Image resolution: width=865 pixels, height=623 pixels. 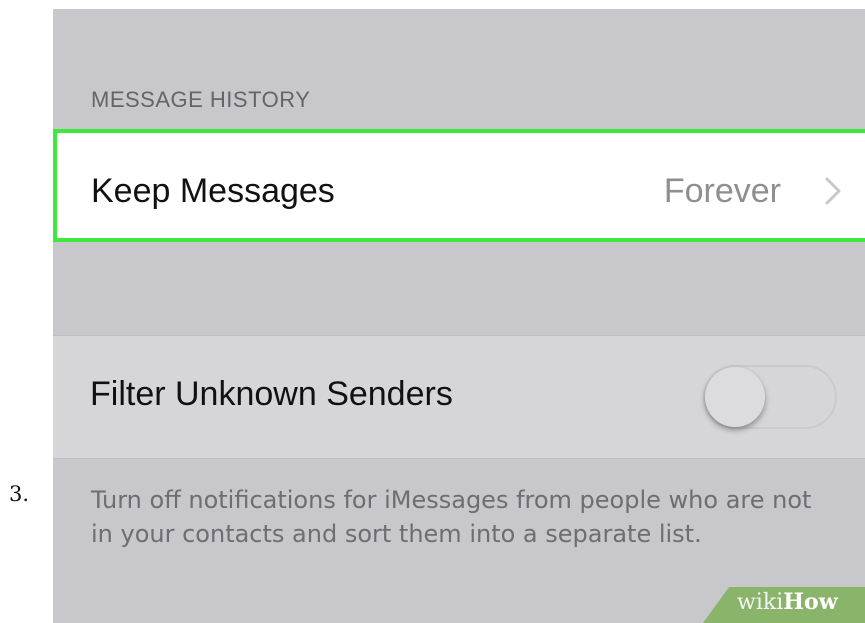 What do you see at coordinates (19, 494) in the screenshot?
I see `step-number: 3.` at bounding box center [19, 494].